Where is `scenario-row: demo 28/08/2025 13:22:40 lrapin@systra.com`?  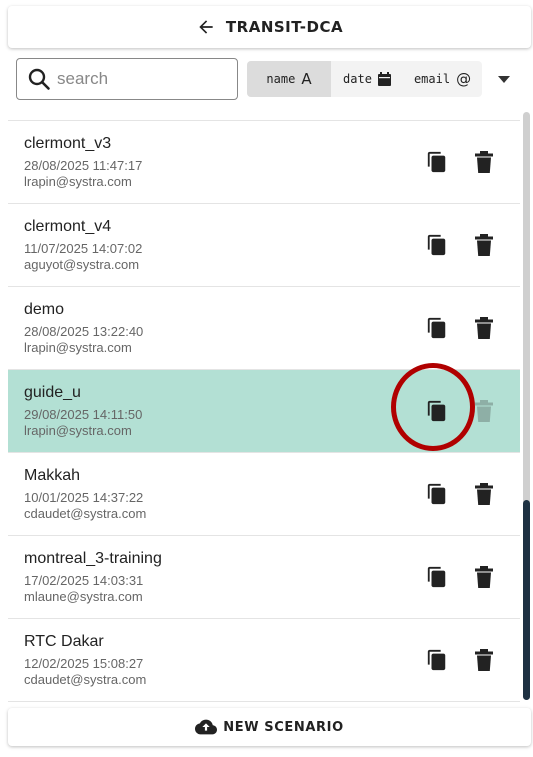 scenario-row: demo 28/08/2025 13:22:40 lrapin@systra.com is located at coordinates (264, 328).